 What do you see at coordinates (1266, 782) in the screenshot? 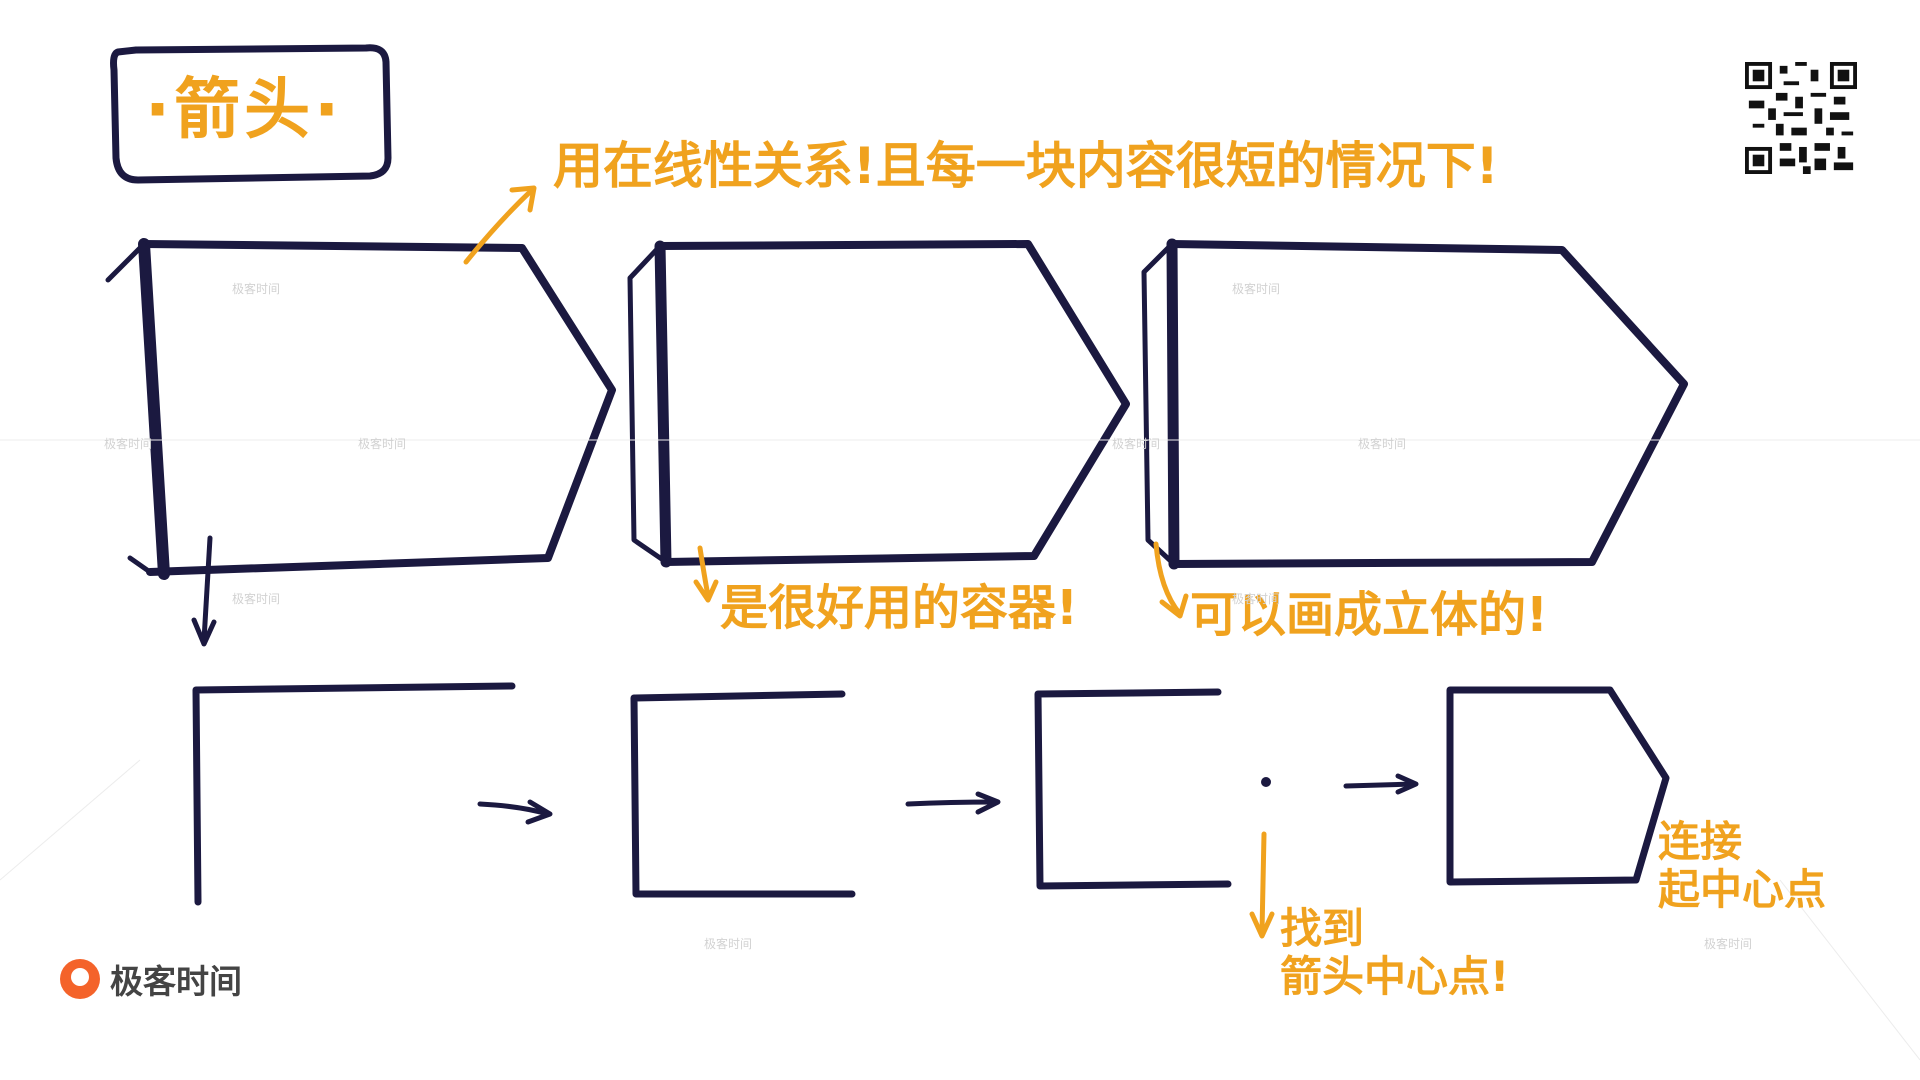
I see `center-point` at bounding box center [1266, 782].